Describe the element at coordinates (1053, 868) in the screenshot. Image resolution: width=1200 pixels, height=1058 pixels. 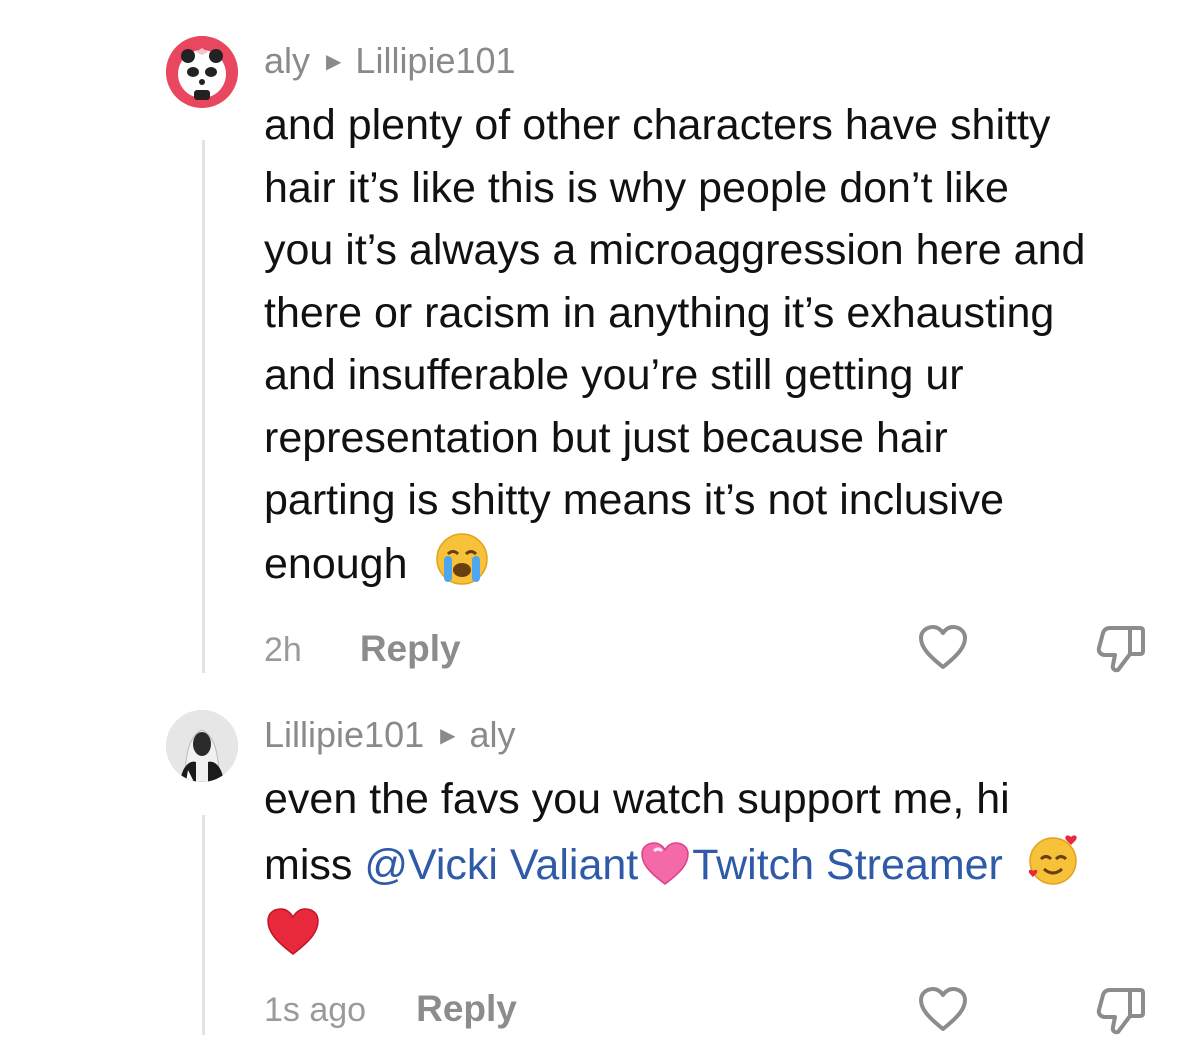
I see `smiling-hearts-emoji` at that location.